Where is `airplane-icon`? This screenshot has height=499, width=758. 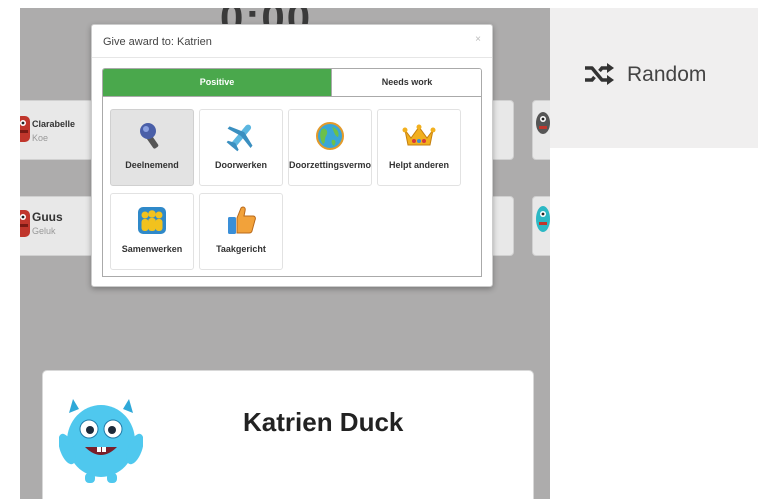 airplane-icon is located at coordinates (239, 138).